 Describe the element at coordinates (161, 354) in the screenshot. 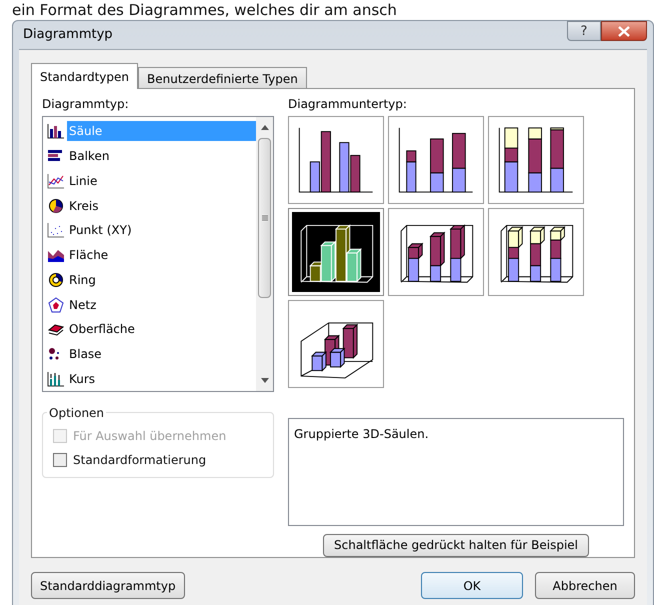

I see `list-item: Blase` at that location.